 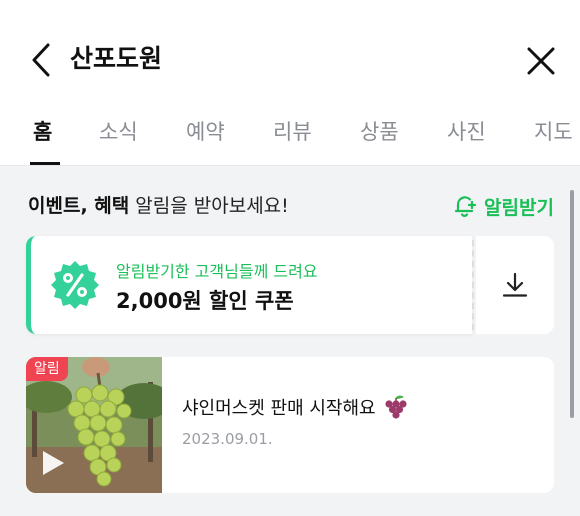 What do you see at coordinates (553, 139) in the screenshot?
I see `tab-map: 지도` at bounding box center [553, 139].